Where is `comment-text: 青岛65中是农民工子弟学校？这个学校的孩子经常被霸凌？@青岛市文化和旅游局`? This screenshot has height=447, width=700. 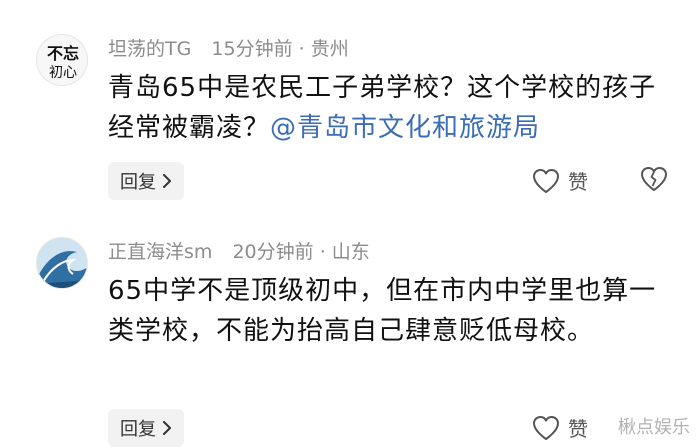
comment-text: 青岛65中是农民工子弟学校？这个学校的孩子经常被霸凌？@青岛市文化和旅游局 is located at coordinates (388, 108).